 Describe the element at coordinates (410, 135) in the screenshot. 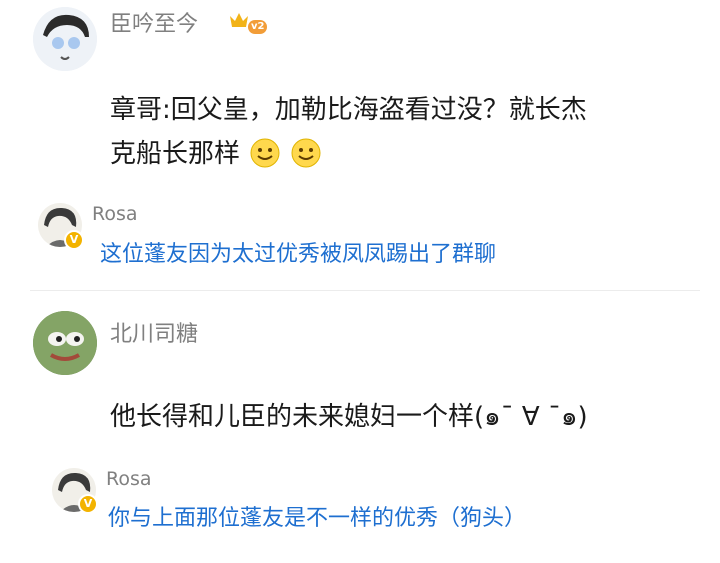

I see `comment-text: 章哥:回父皇，加勒比海盗看过没？就长杰 克船长那样` at that location.